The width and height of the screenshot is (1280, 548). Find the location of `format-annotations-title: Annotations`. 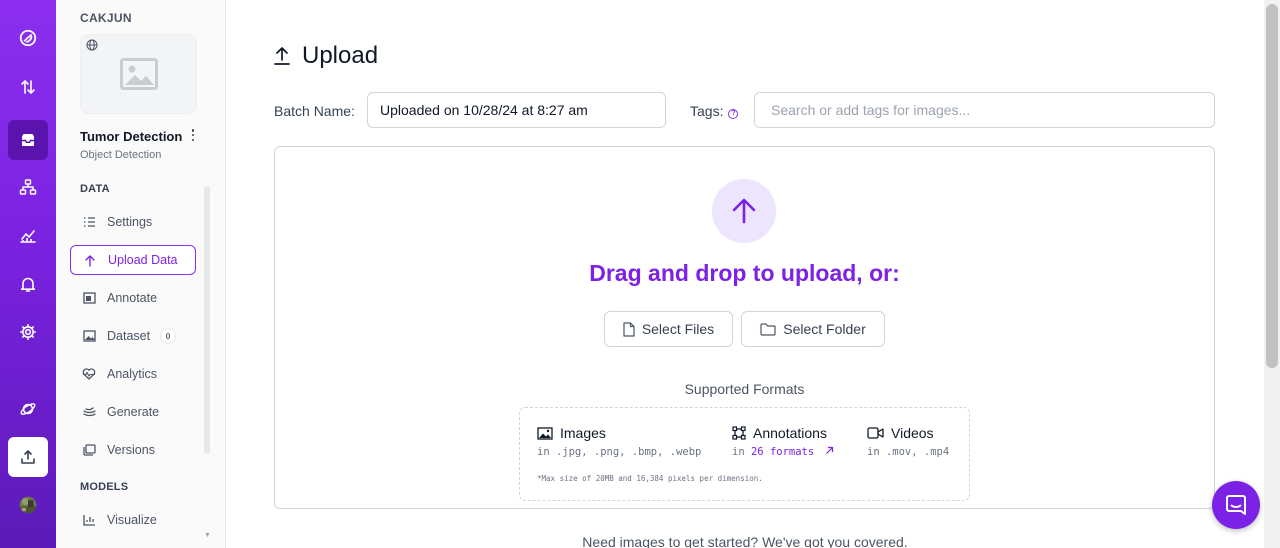

format-annotations-title: Annotations is located at coordinates (790, 433).